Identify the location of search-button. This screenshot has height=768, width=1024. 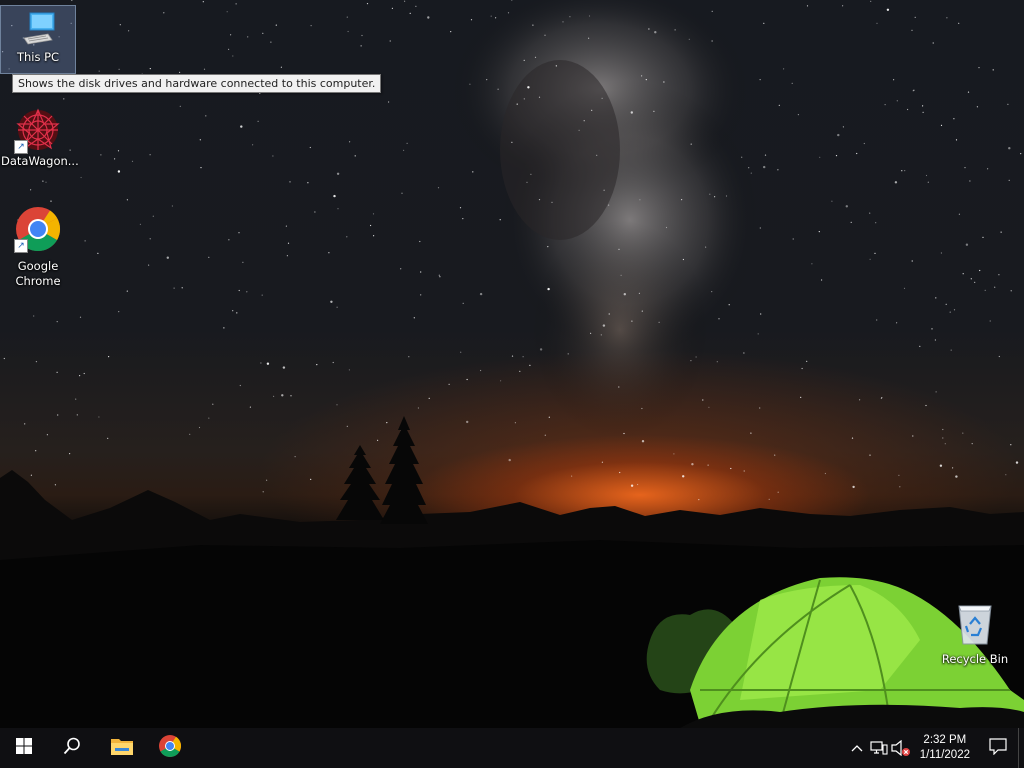
(72, 748).